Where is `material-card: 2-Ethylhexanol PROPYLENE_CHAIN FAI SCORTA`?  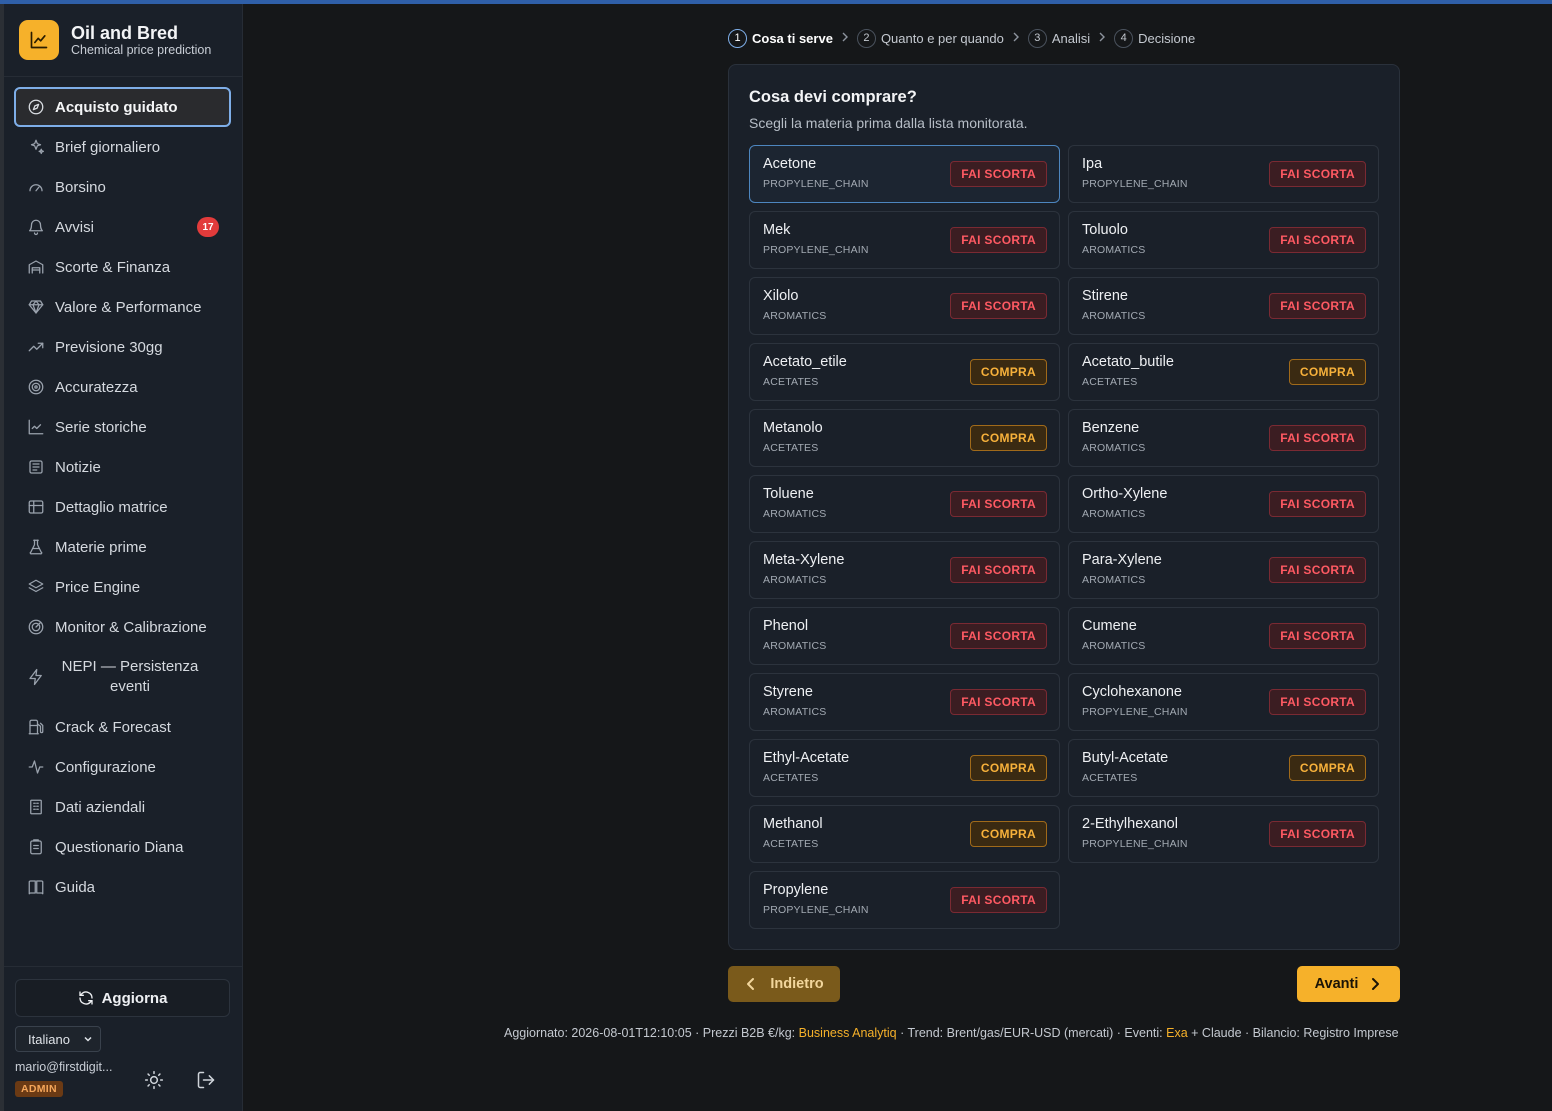 material-card: 2-Ethylhexanol PROPYLENE_CHAIN FAI SCORTA is located at coordinates (1223, 834).